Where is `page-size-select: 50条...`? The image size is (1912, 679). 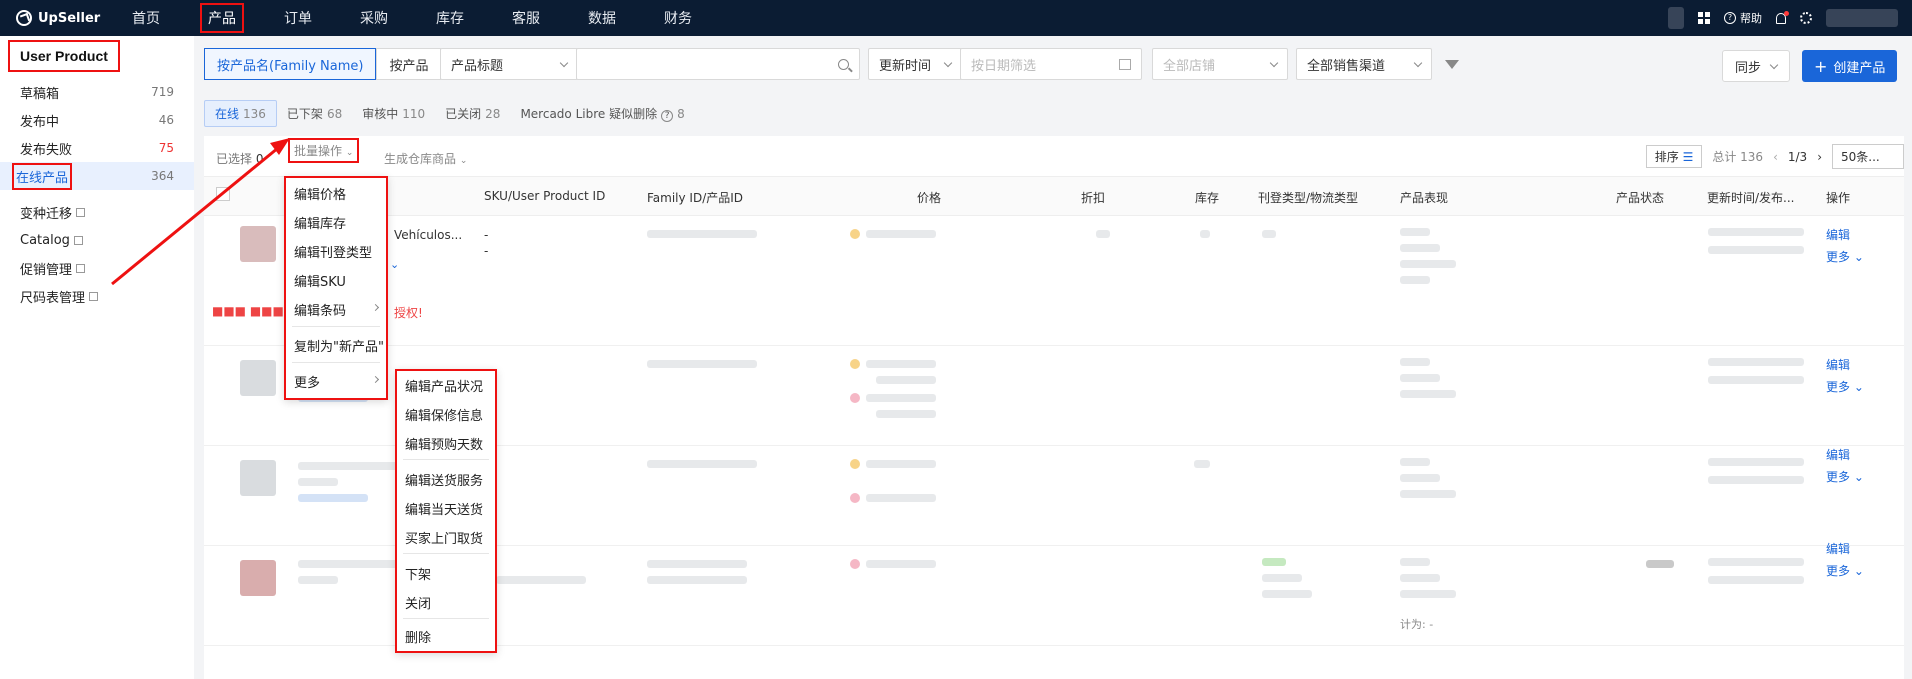 page-size-select: 50条... is located at coordinates (1868, 156).